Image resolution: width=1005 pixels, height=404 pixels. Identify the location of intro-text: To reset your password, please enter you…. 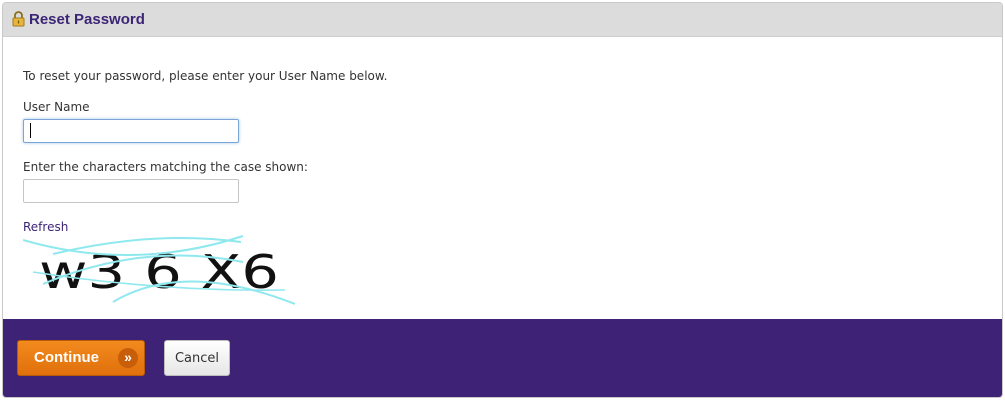
(205, 76).